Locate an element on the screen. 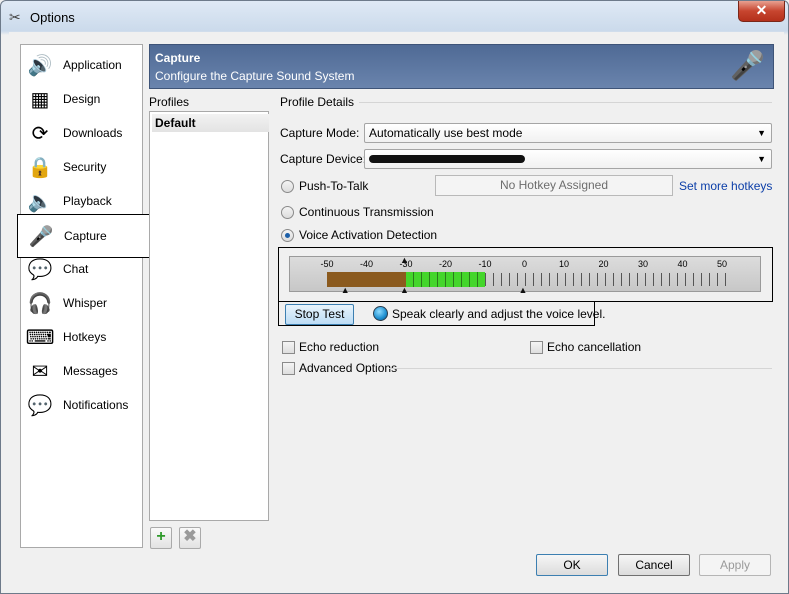 The width and height of the screenshot is (789, 594). profiles-list: Default is located at coordinates (209, 316).